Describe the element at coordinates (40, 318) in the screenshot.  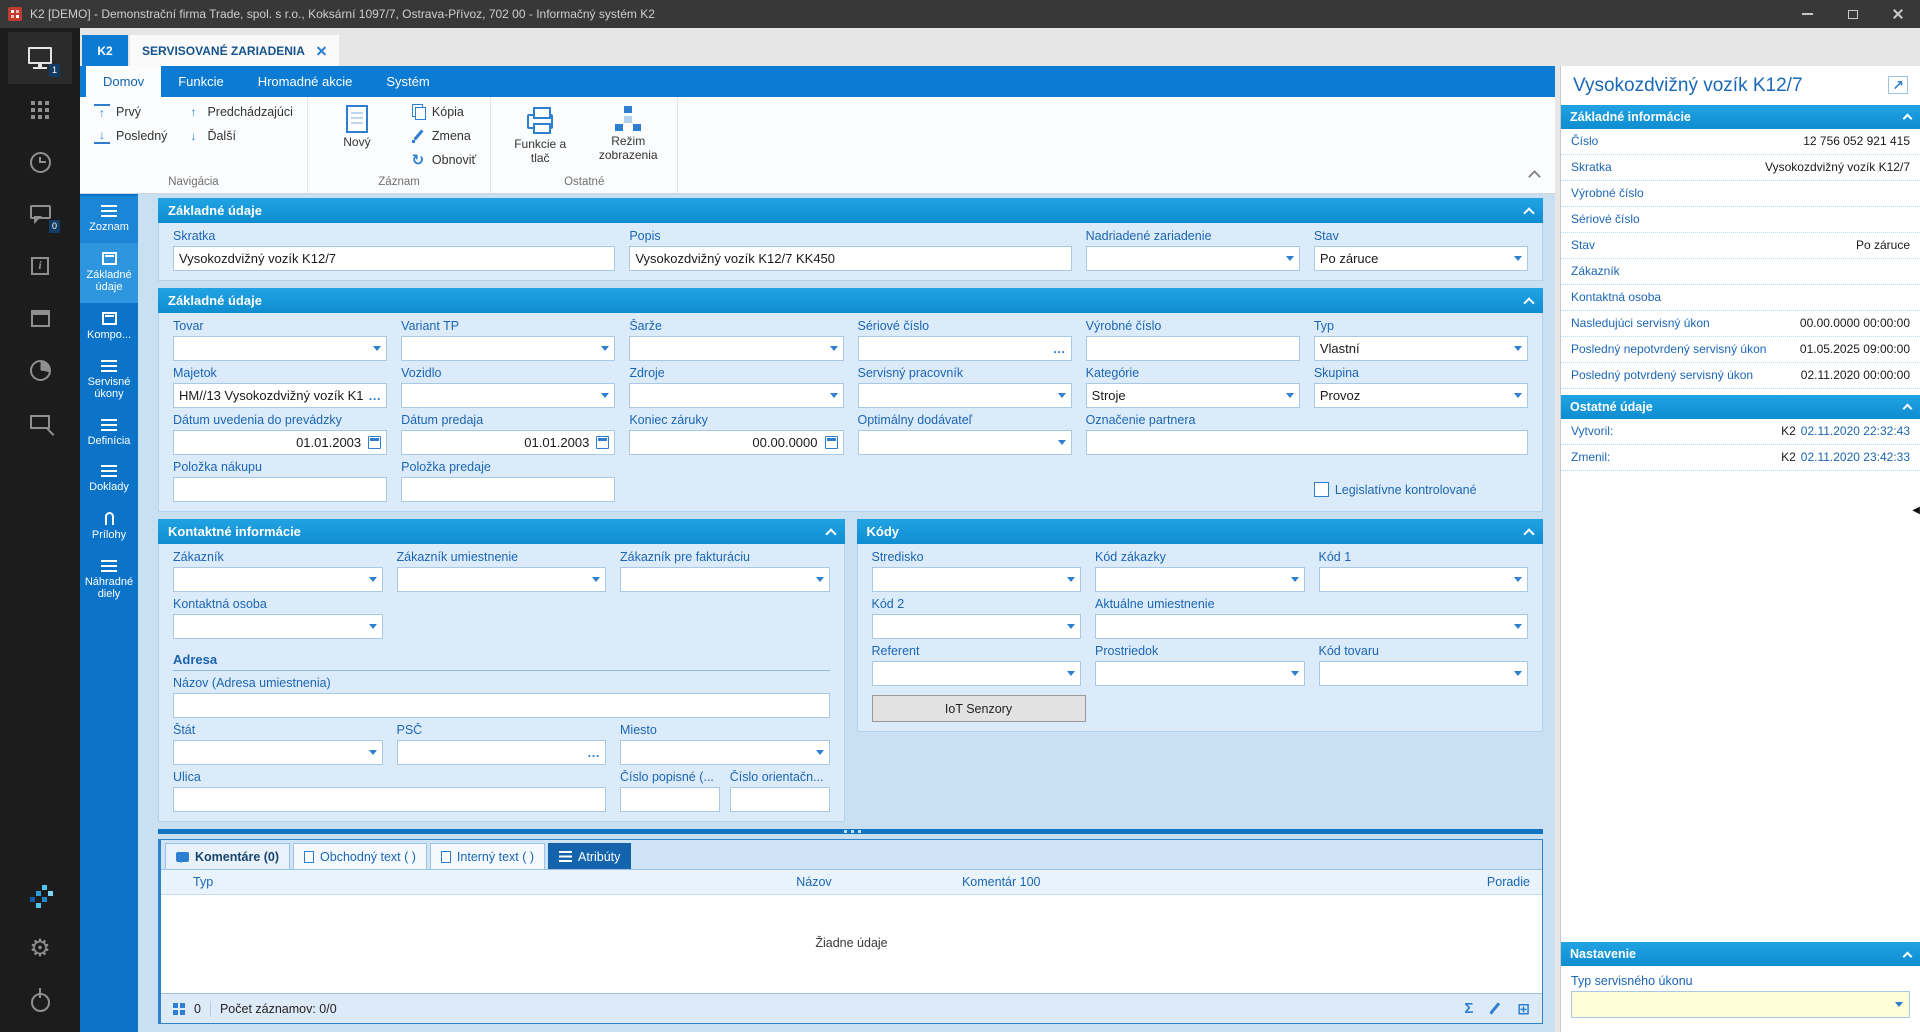
I see `calendar-button` at that location.